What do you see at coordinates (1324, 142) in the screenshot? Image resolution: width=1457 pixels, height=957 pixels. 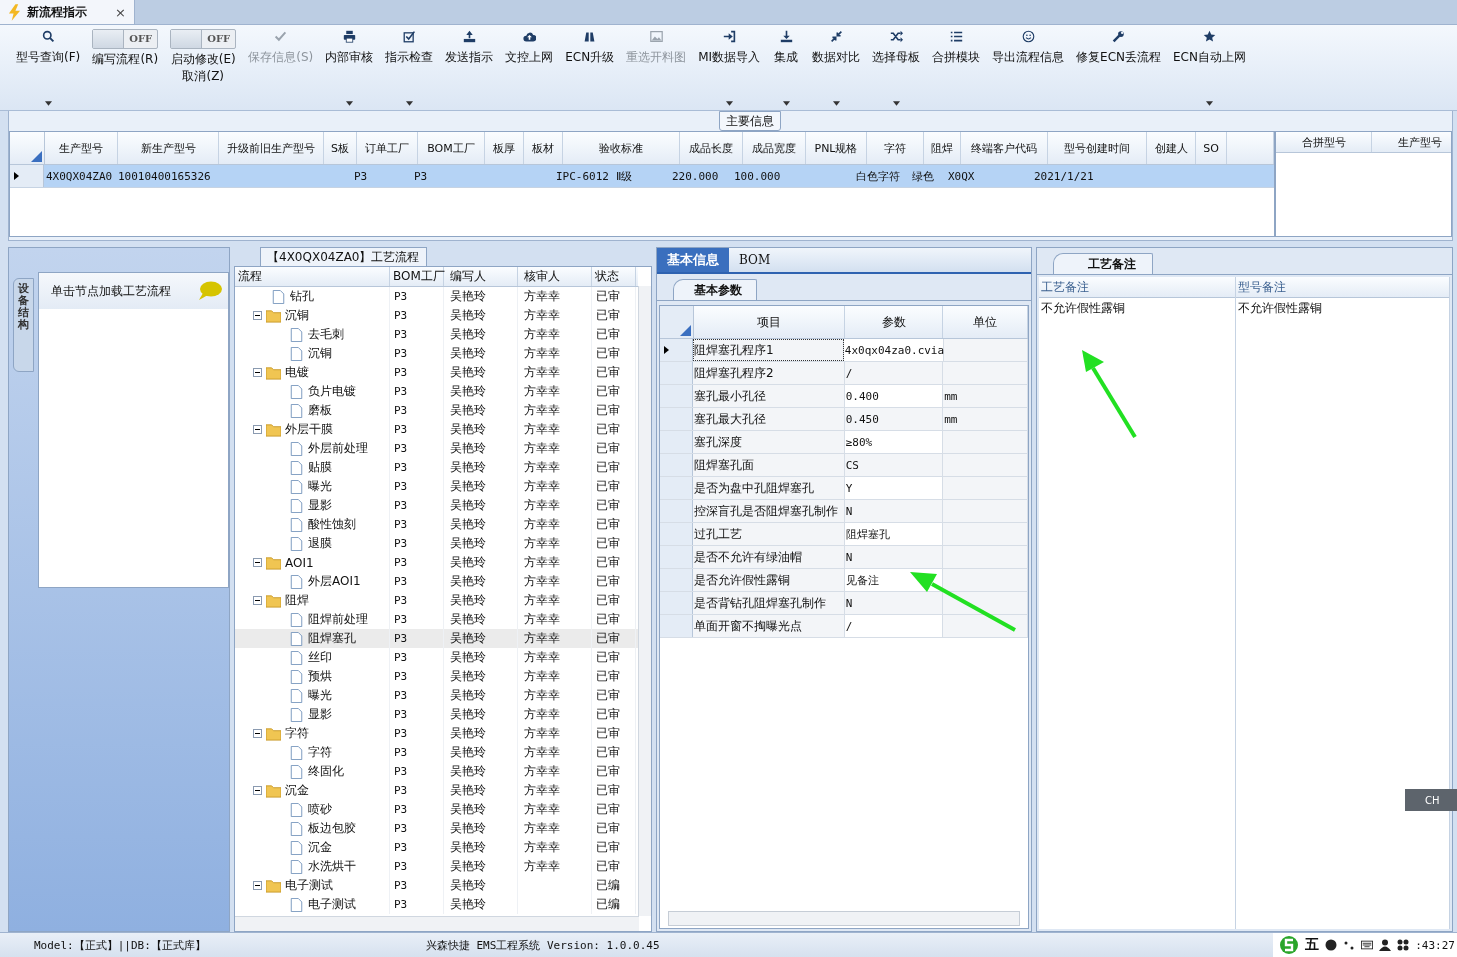 I see `column-header: 合拼型号` at bounding box center [1324, 142].